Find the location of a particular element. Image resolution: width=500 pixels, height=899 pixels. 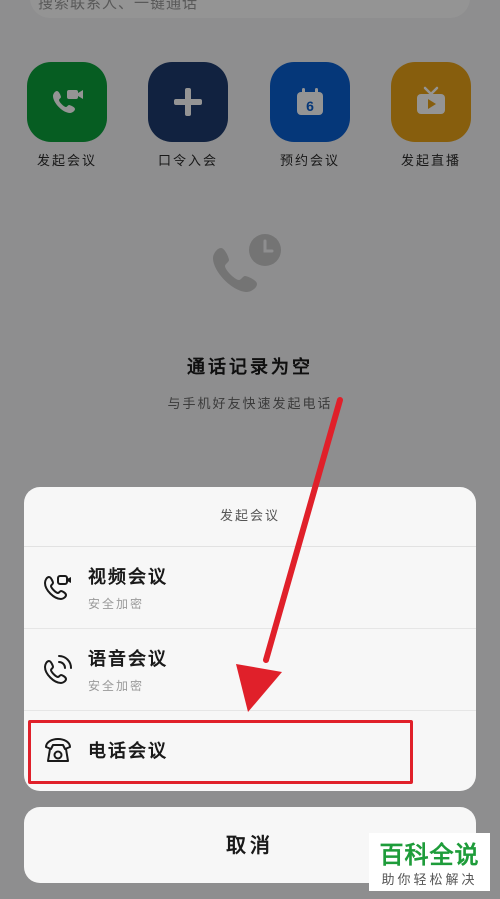

option-name: 视频会议 is located at coordinates (128, 577).